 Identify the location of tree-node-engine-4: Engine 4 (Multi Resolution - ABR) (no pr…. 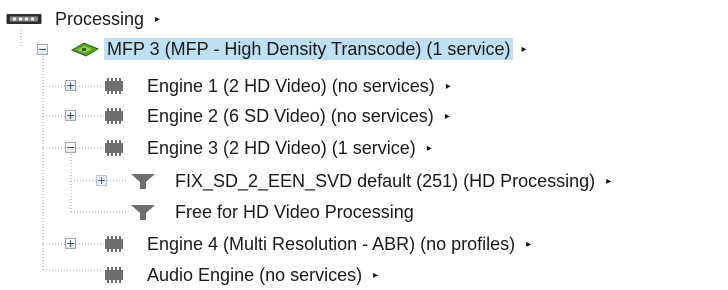
(316, 244).